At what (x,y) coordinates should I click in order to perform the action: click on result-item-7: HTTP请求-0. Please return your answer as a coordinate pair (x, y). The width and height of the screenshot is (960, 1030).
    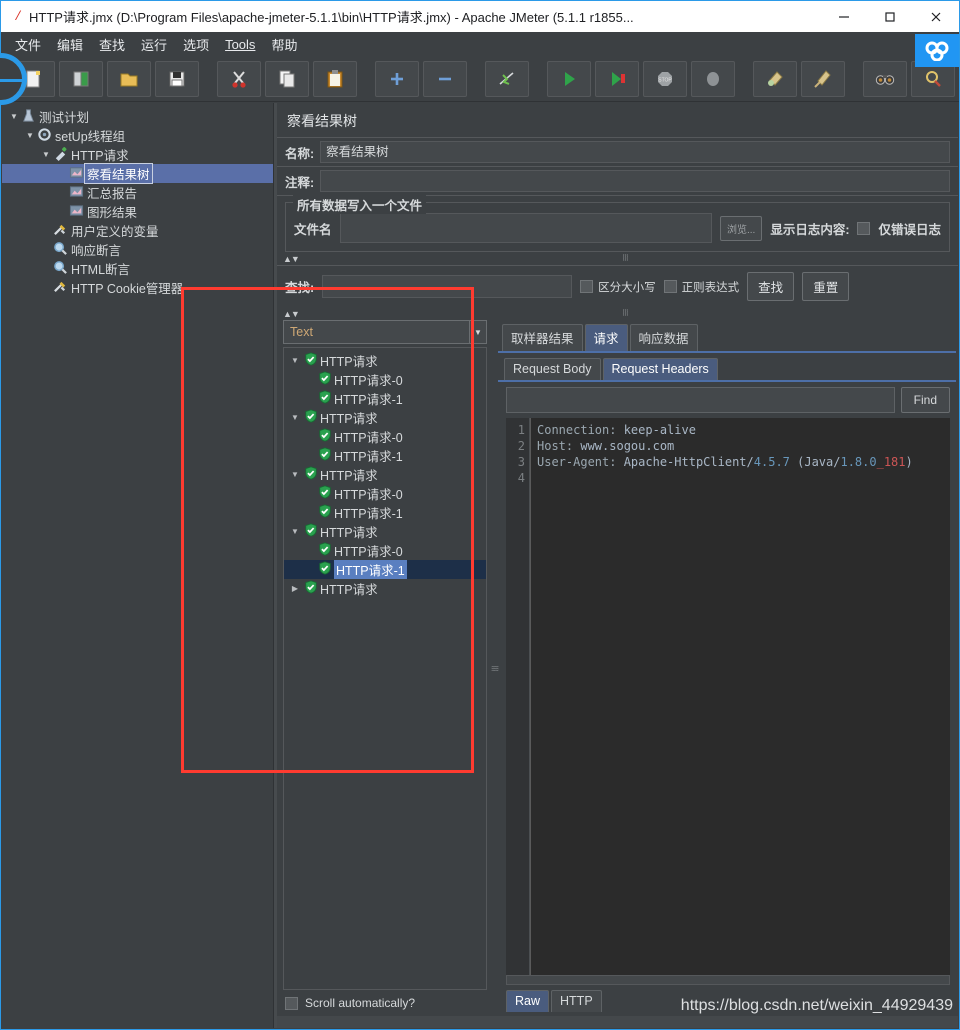
    Looking at the image, I should click on (385, 493).